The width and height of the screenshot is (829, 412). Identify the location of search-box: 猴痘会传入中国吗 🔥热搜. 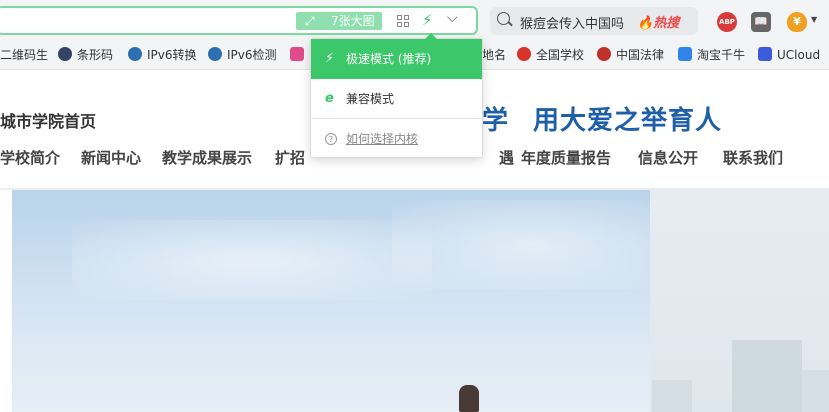
(594, 21).